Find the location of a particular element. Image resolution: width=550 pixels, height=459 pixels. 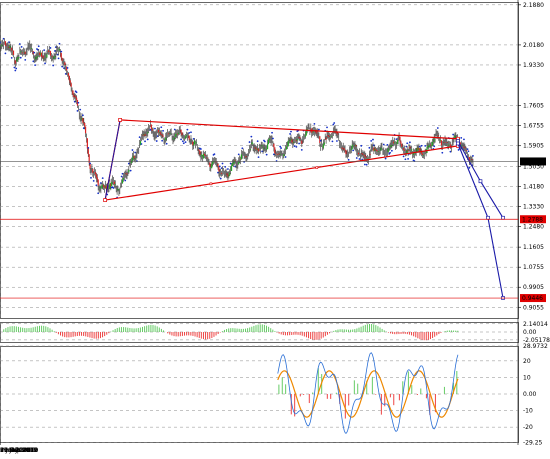

price-tick-label: 2.1880 is located at coordinates (533, 5).